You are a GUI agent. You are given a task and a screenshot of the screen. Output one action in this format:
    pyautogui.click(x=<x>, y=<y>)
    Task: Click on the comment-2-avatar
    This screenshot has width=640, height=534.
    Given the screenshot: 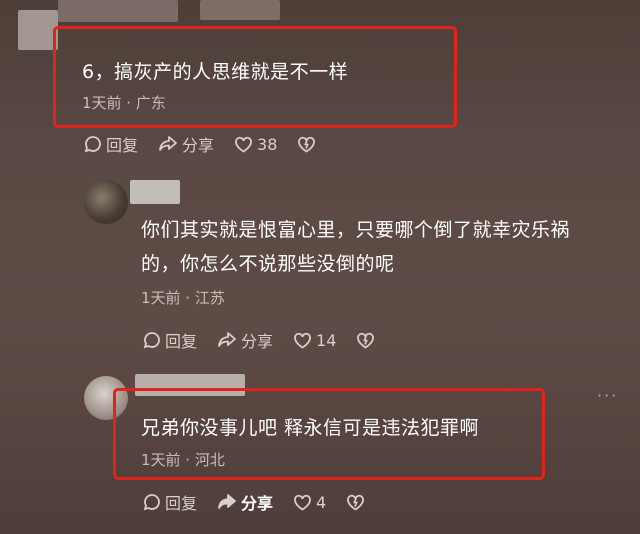 What is the action you would take?
    pyautogui.click(x=106, y=202)
    